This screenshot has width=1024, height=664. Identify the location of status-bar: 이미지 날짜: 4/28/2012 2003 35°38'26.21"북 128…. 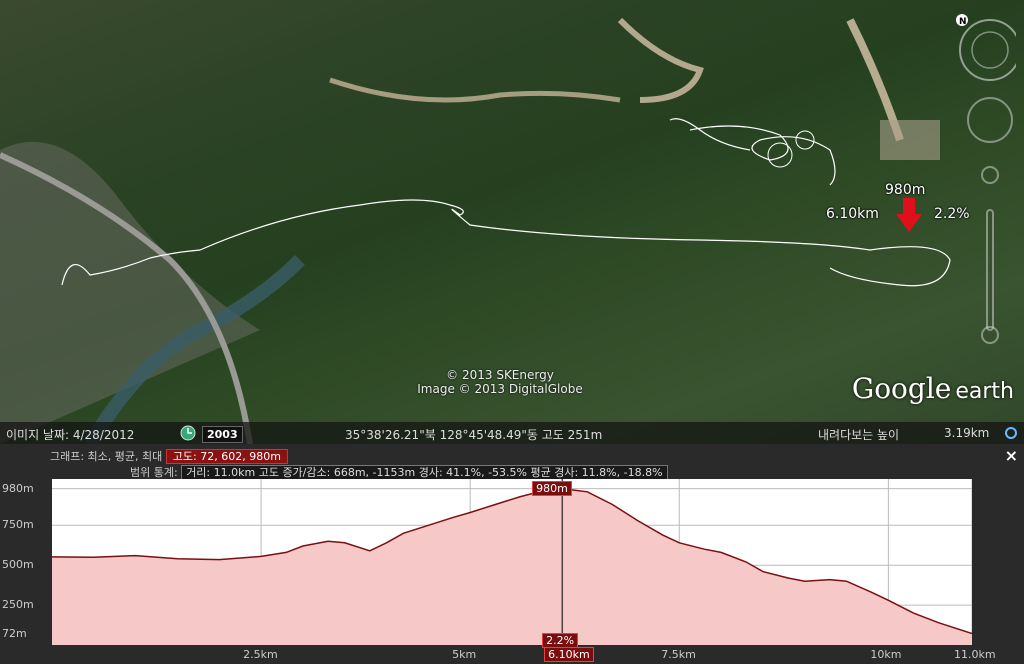
(512, 433).